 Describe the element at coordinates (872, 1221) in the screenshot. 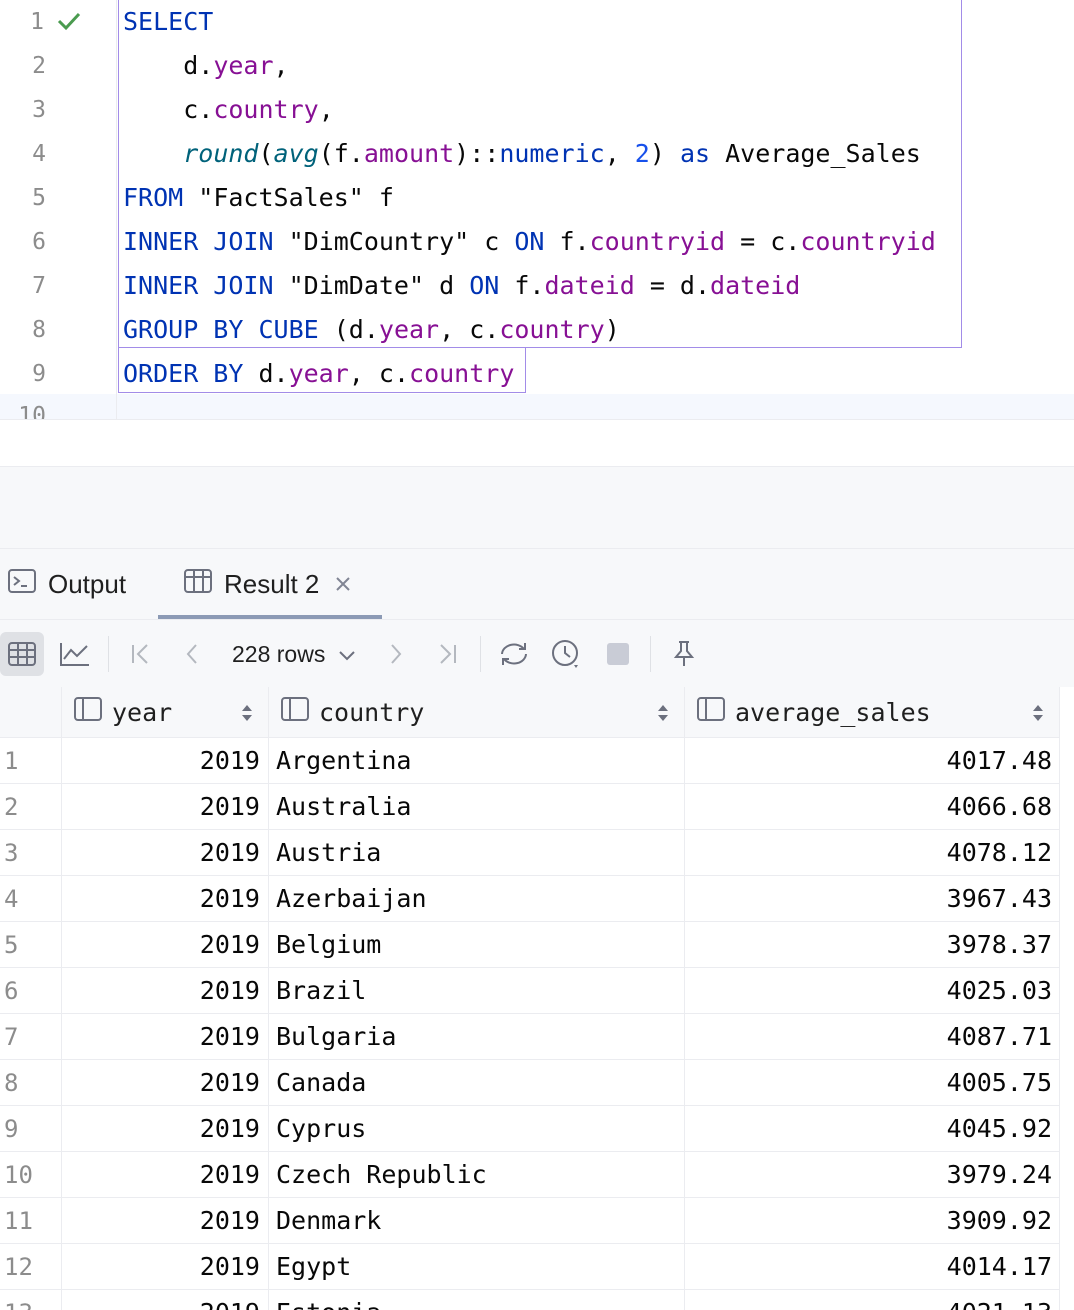

I see `cell-average-sales: 3909.92` at that location.